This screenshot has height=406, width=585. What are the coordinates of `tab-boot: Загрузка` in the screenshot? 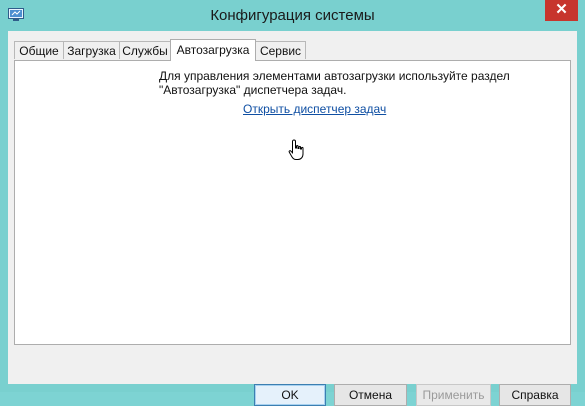 It's located at (91, 50).